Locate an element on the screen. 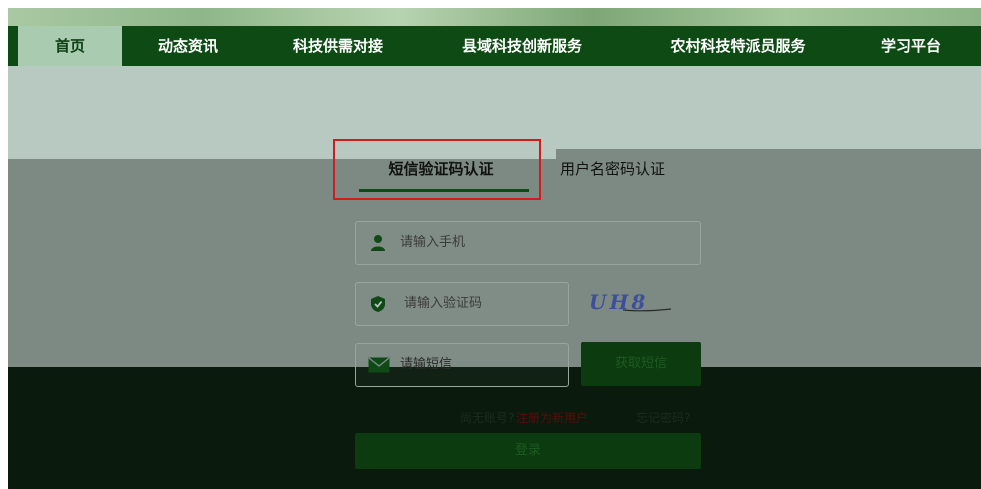 Image resolution: width=981 pixels, height=489 pixels. nav-item-learning: 学习平台 is located at coordinates (911, 46).